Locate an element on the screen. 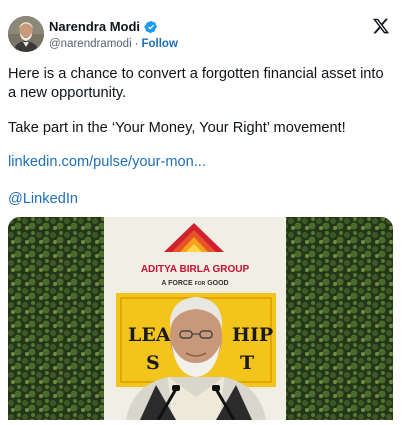  sign-text-2a: S is located at coordinates (153, 363).